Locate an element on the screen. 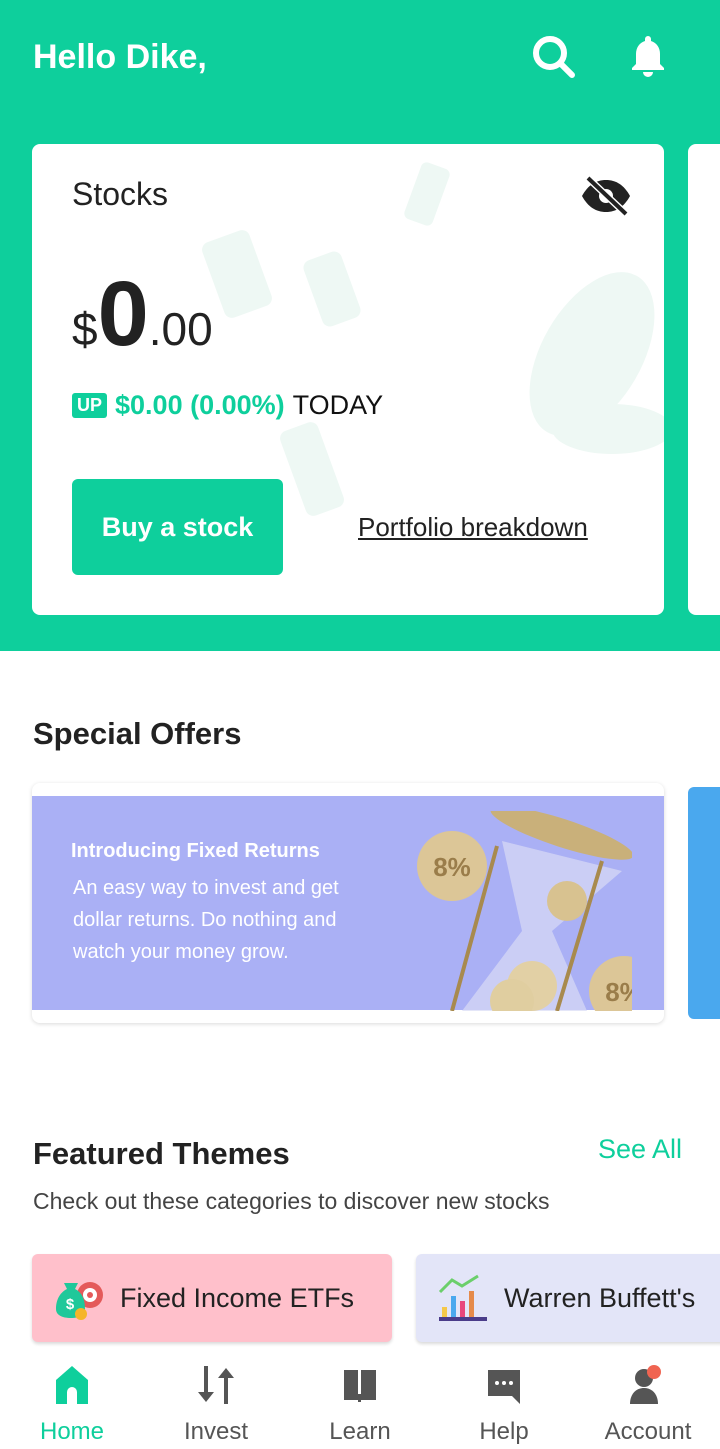 This screenshot has width=720, height=1449. notification-dot is located at coordinates (654, 1372).